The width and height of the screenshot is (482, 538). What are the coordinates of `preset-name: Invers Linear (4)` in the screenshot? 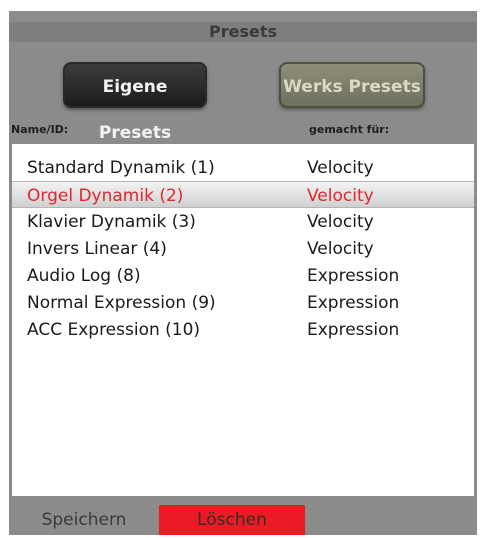 It's located at (97, 249).